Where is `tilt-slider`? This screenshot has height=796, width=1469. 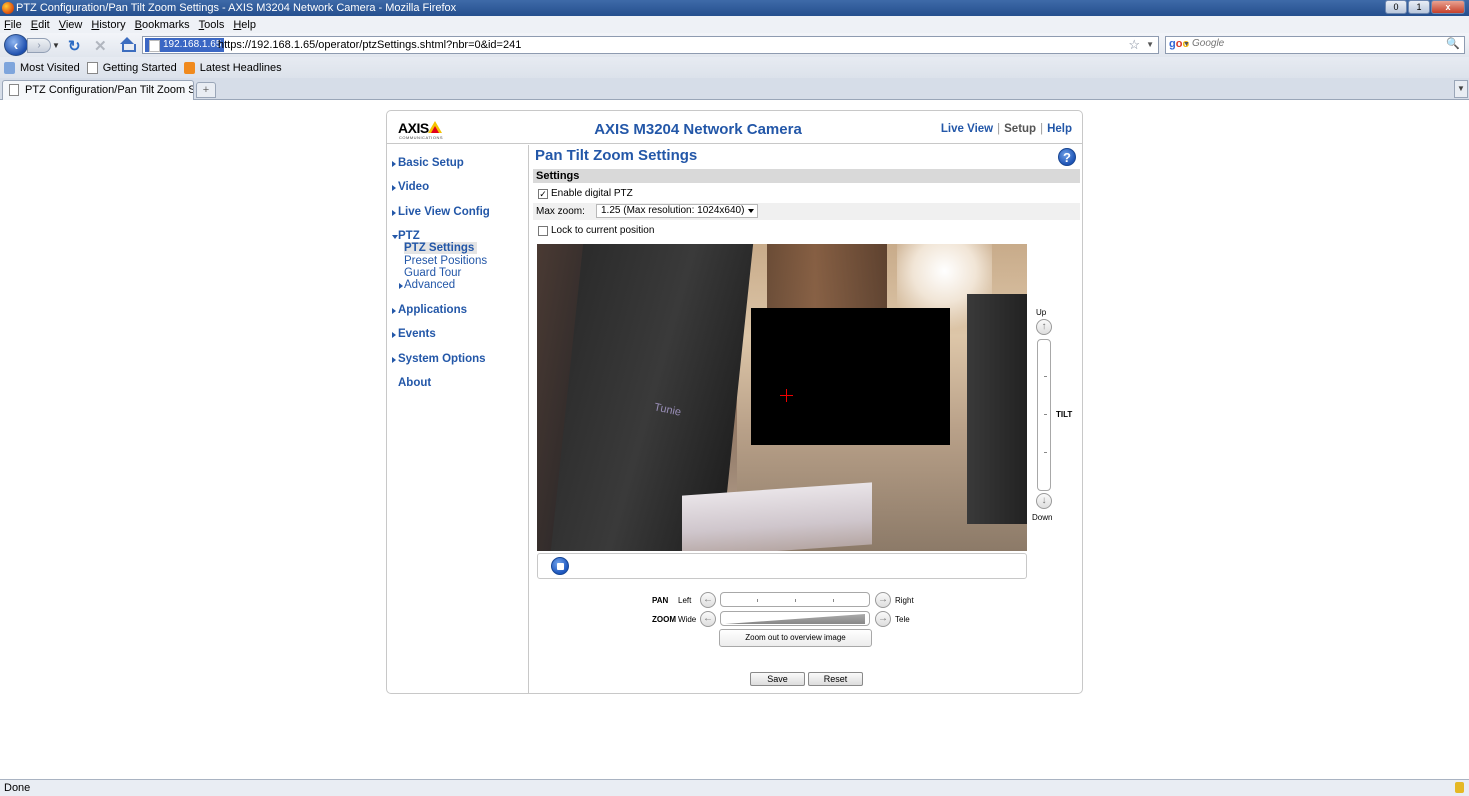
tilt-slider is located at coordinates (1044, 415).